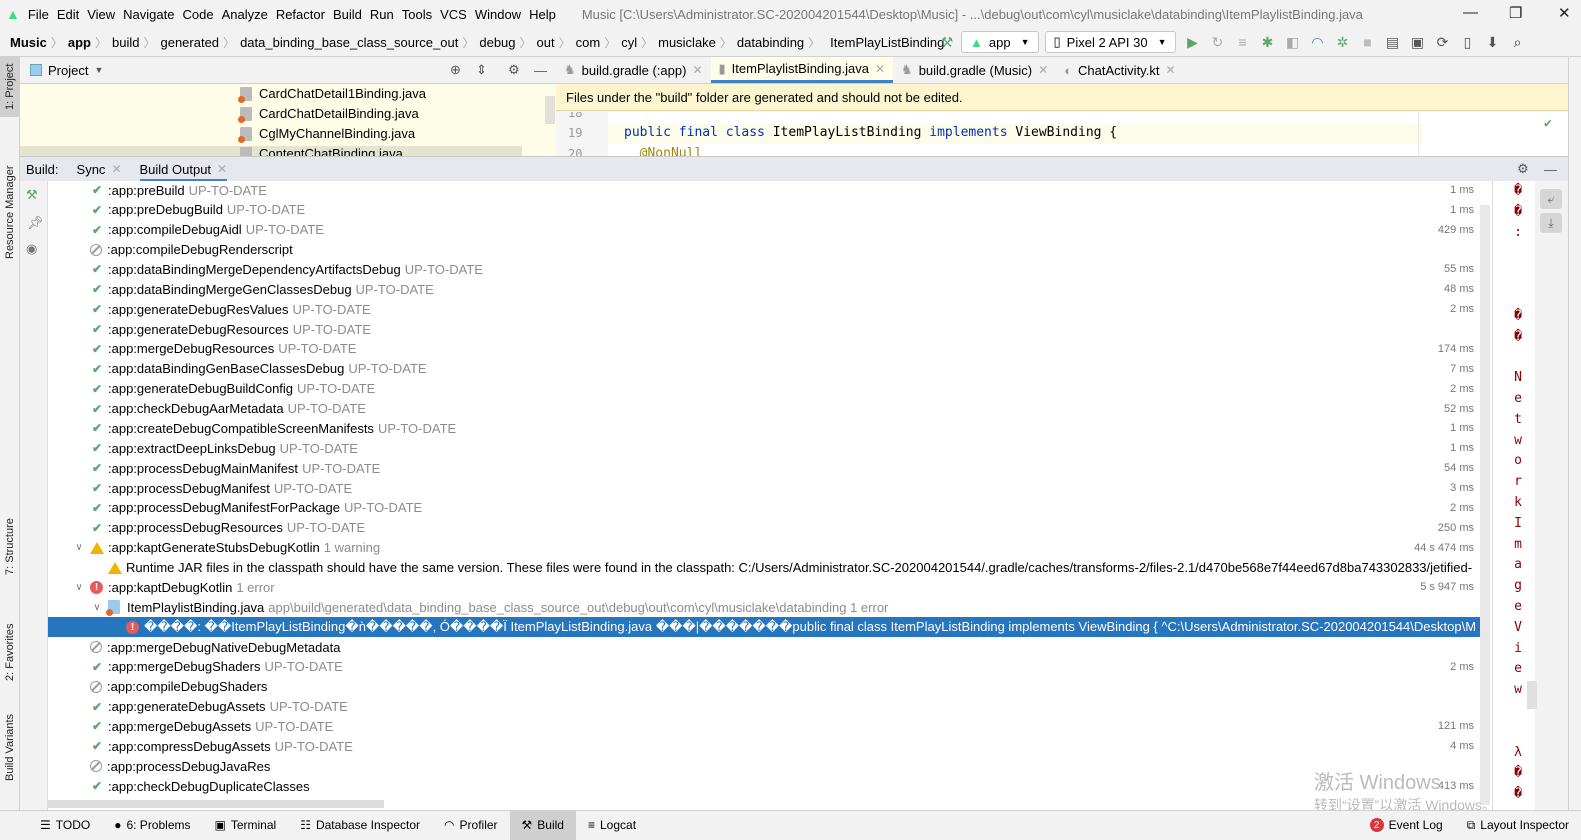 The image size is (1581, 840). Describe the element at coordinates (10, 212) in the screenshot. I see `tab-resource-manager: Resource Manager` at that location.